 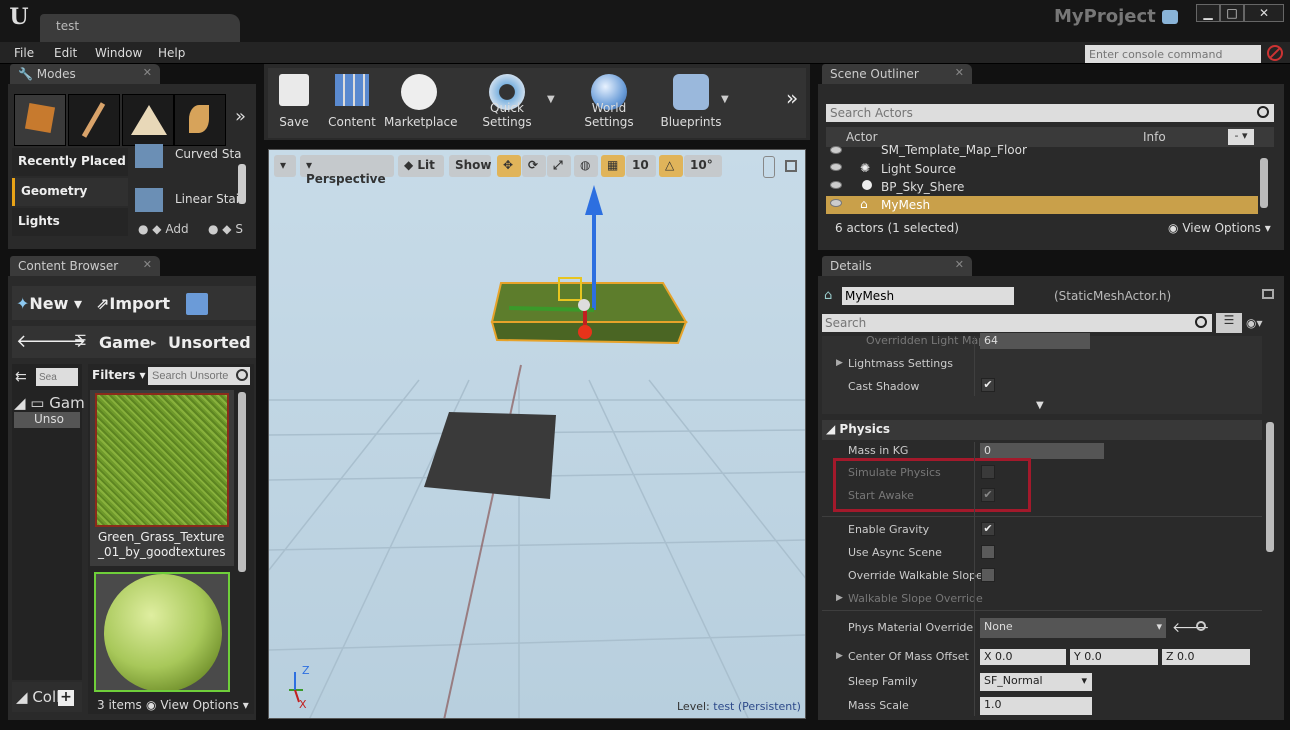 I want to click on column-info: Info, so click(x=1154, y=137).